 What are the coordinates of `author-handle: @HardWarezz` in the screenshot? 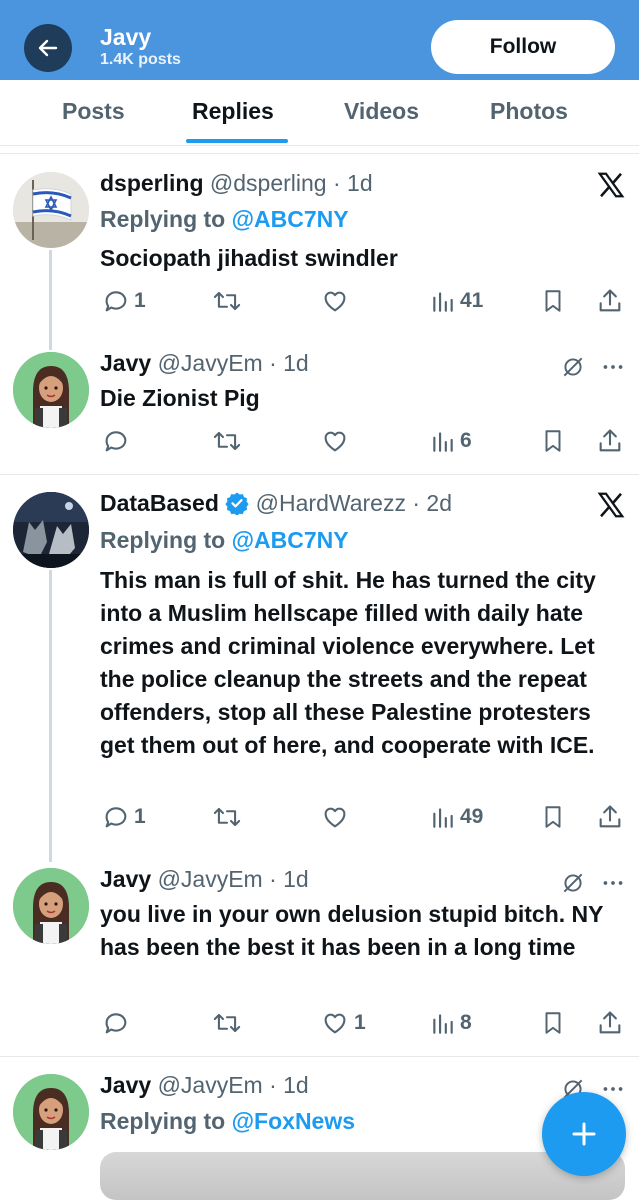 It's located at (331, 503).